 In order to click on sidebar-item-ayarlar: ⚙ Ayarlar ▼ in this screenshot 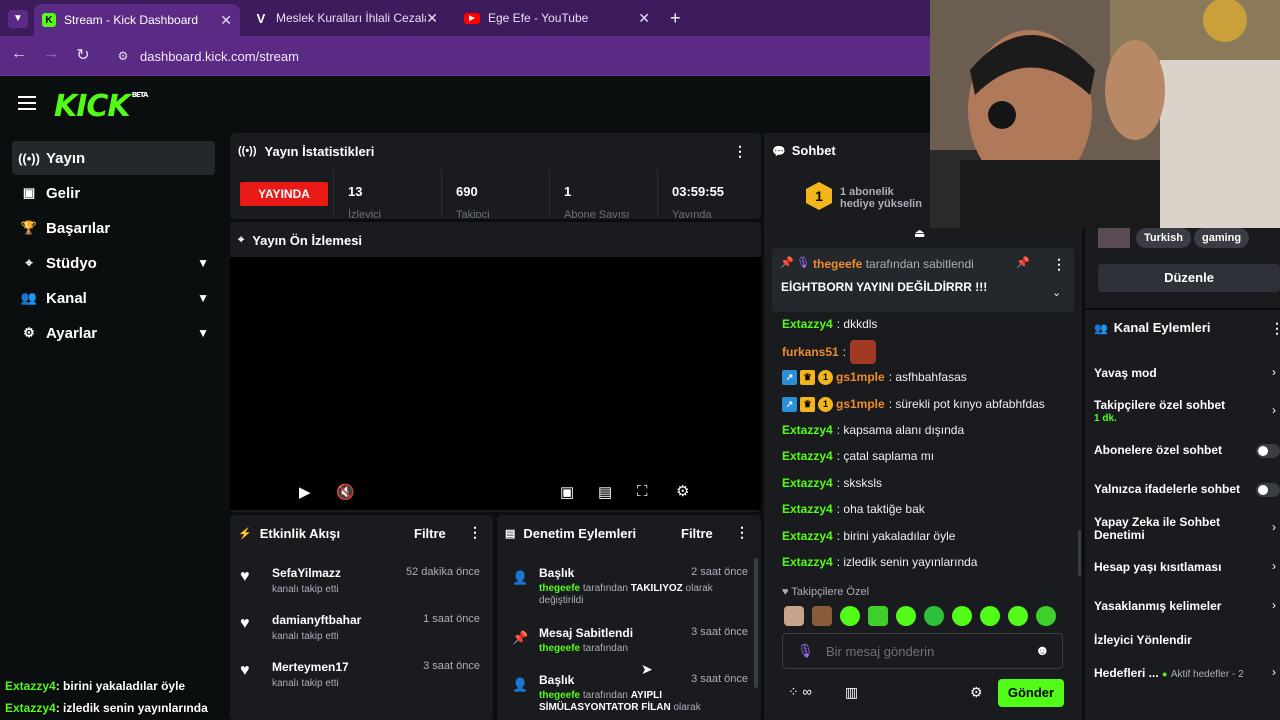, I will do `click(113, 333)`.